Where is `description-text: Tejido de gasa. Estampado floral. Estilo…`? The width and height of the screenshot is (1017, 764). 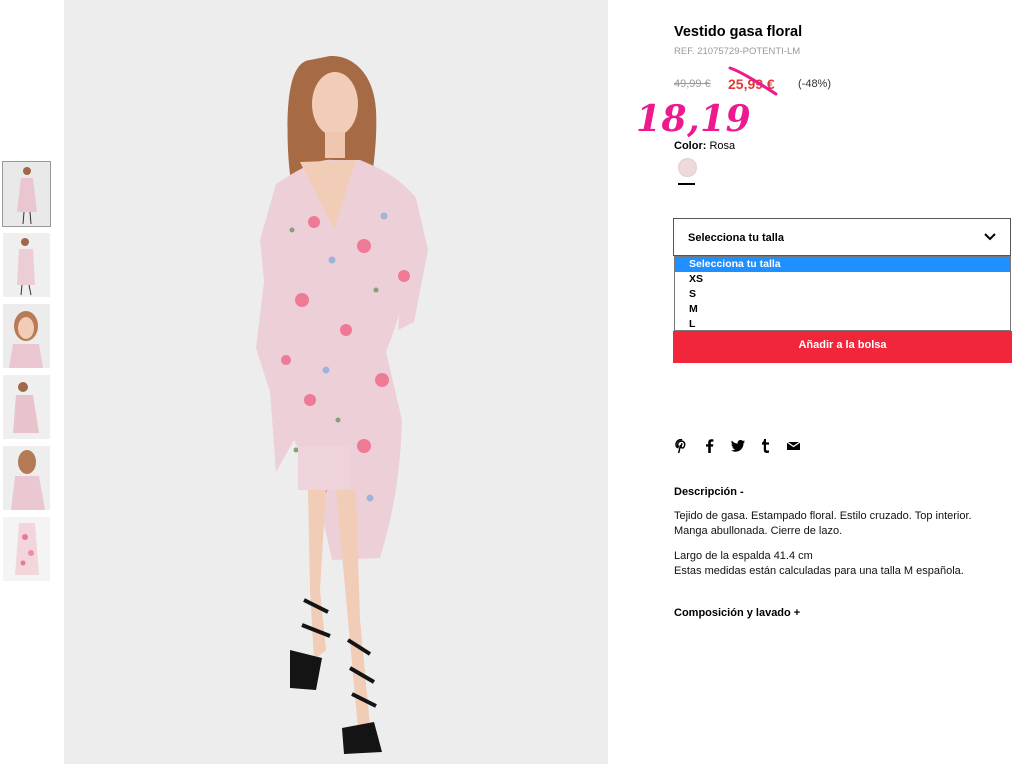
description-text: Tejido de gasa. Estampado floral. Estilo… is located at coordinates (844, 524).